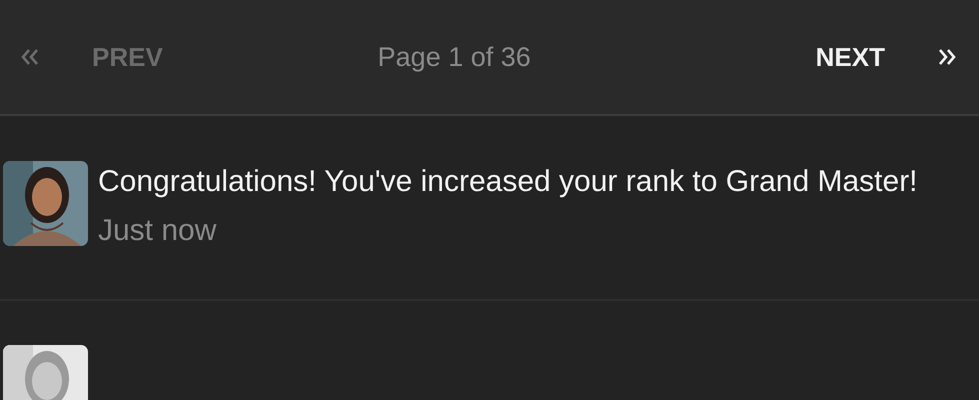 This screenshot has height=400, width=979. What do you see at coordinates (947, 57) in the screenshot?
I see `double-chevron-right-icon` at bounding box center [947, 57].